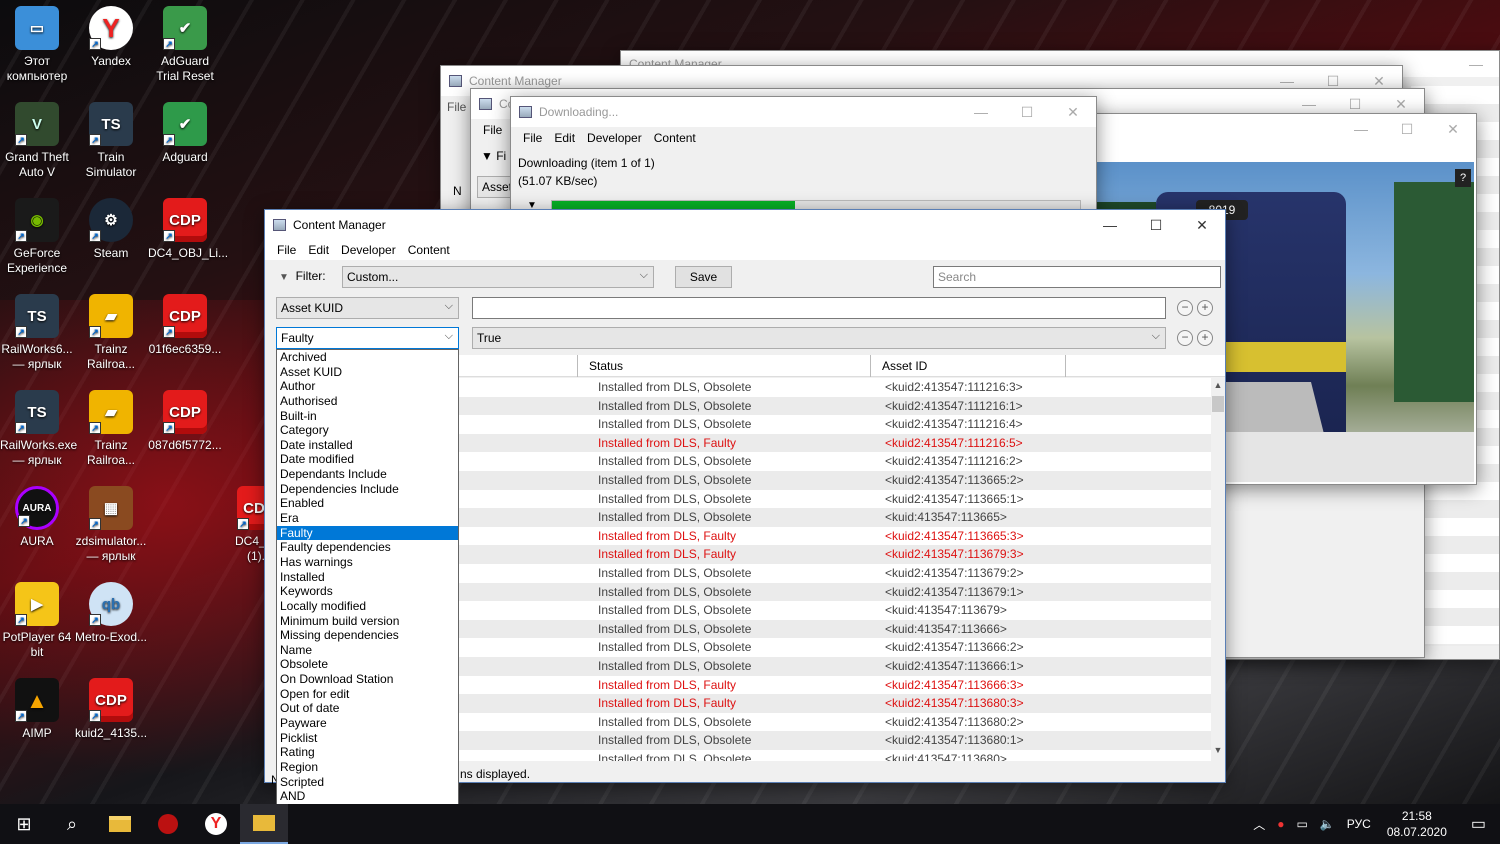  Describe the element at coordinates (1218, 752) in the screenshot. I see `scroll-down-icon: ▼` at that location.